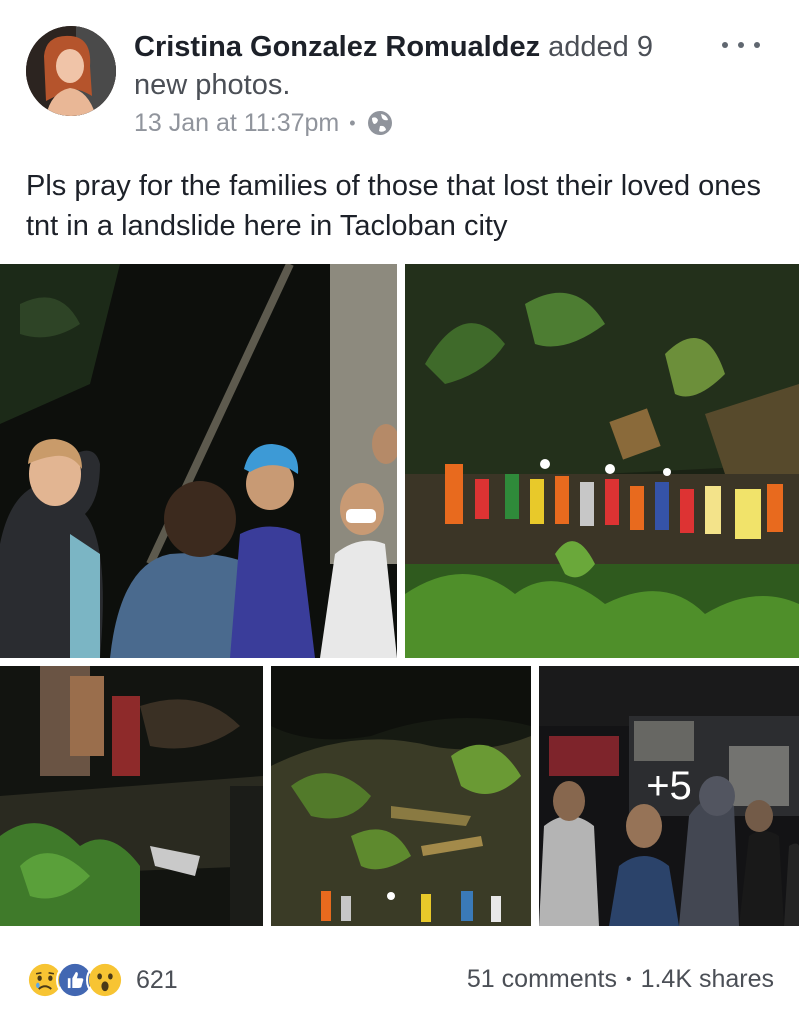 The width and height of the screenshot is (799, 1024). What do you see at coordinates (337, 47) in the screenshot?
I see `author-name: Cristina Gonzalez Romualdez` at bounding box center [337, 47].